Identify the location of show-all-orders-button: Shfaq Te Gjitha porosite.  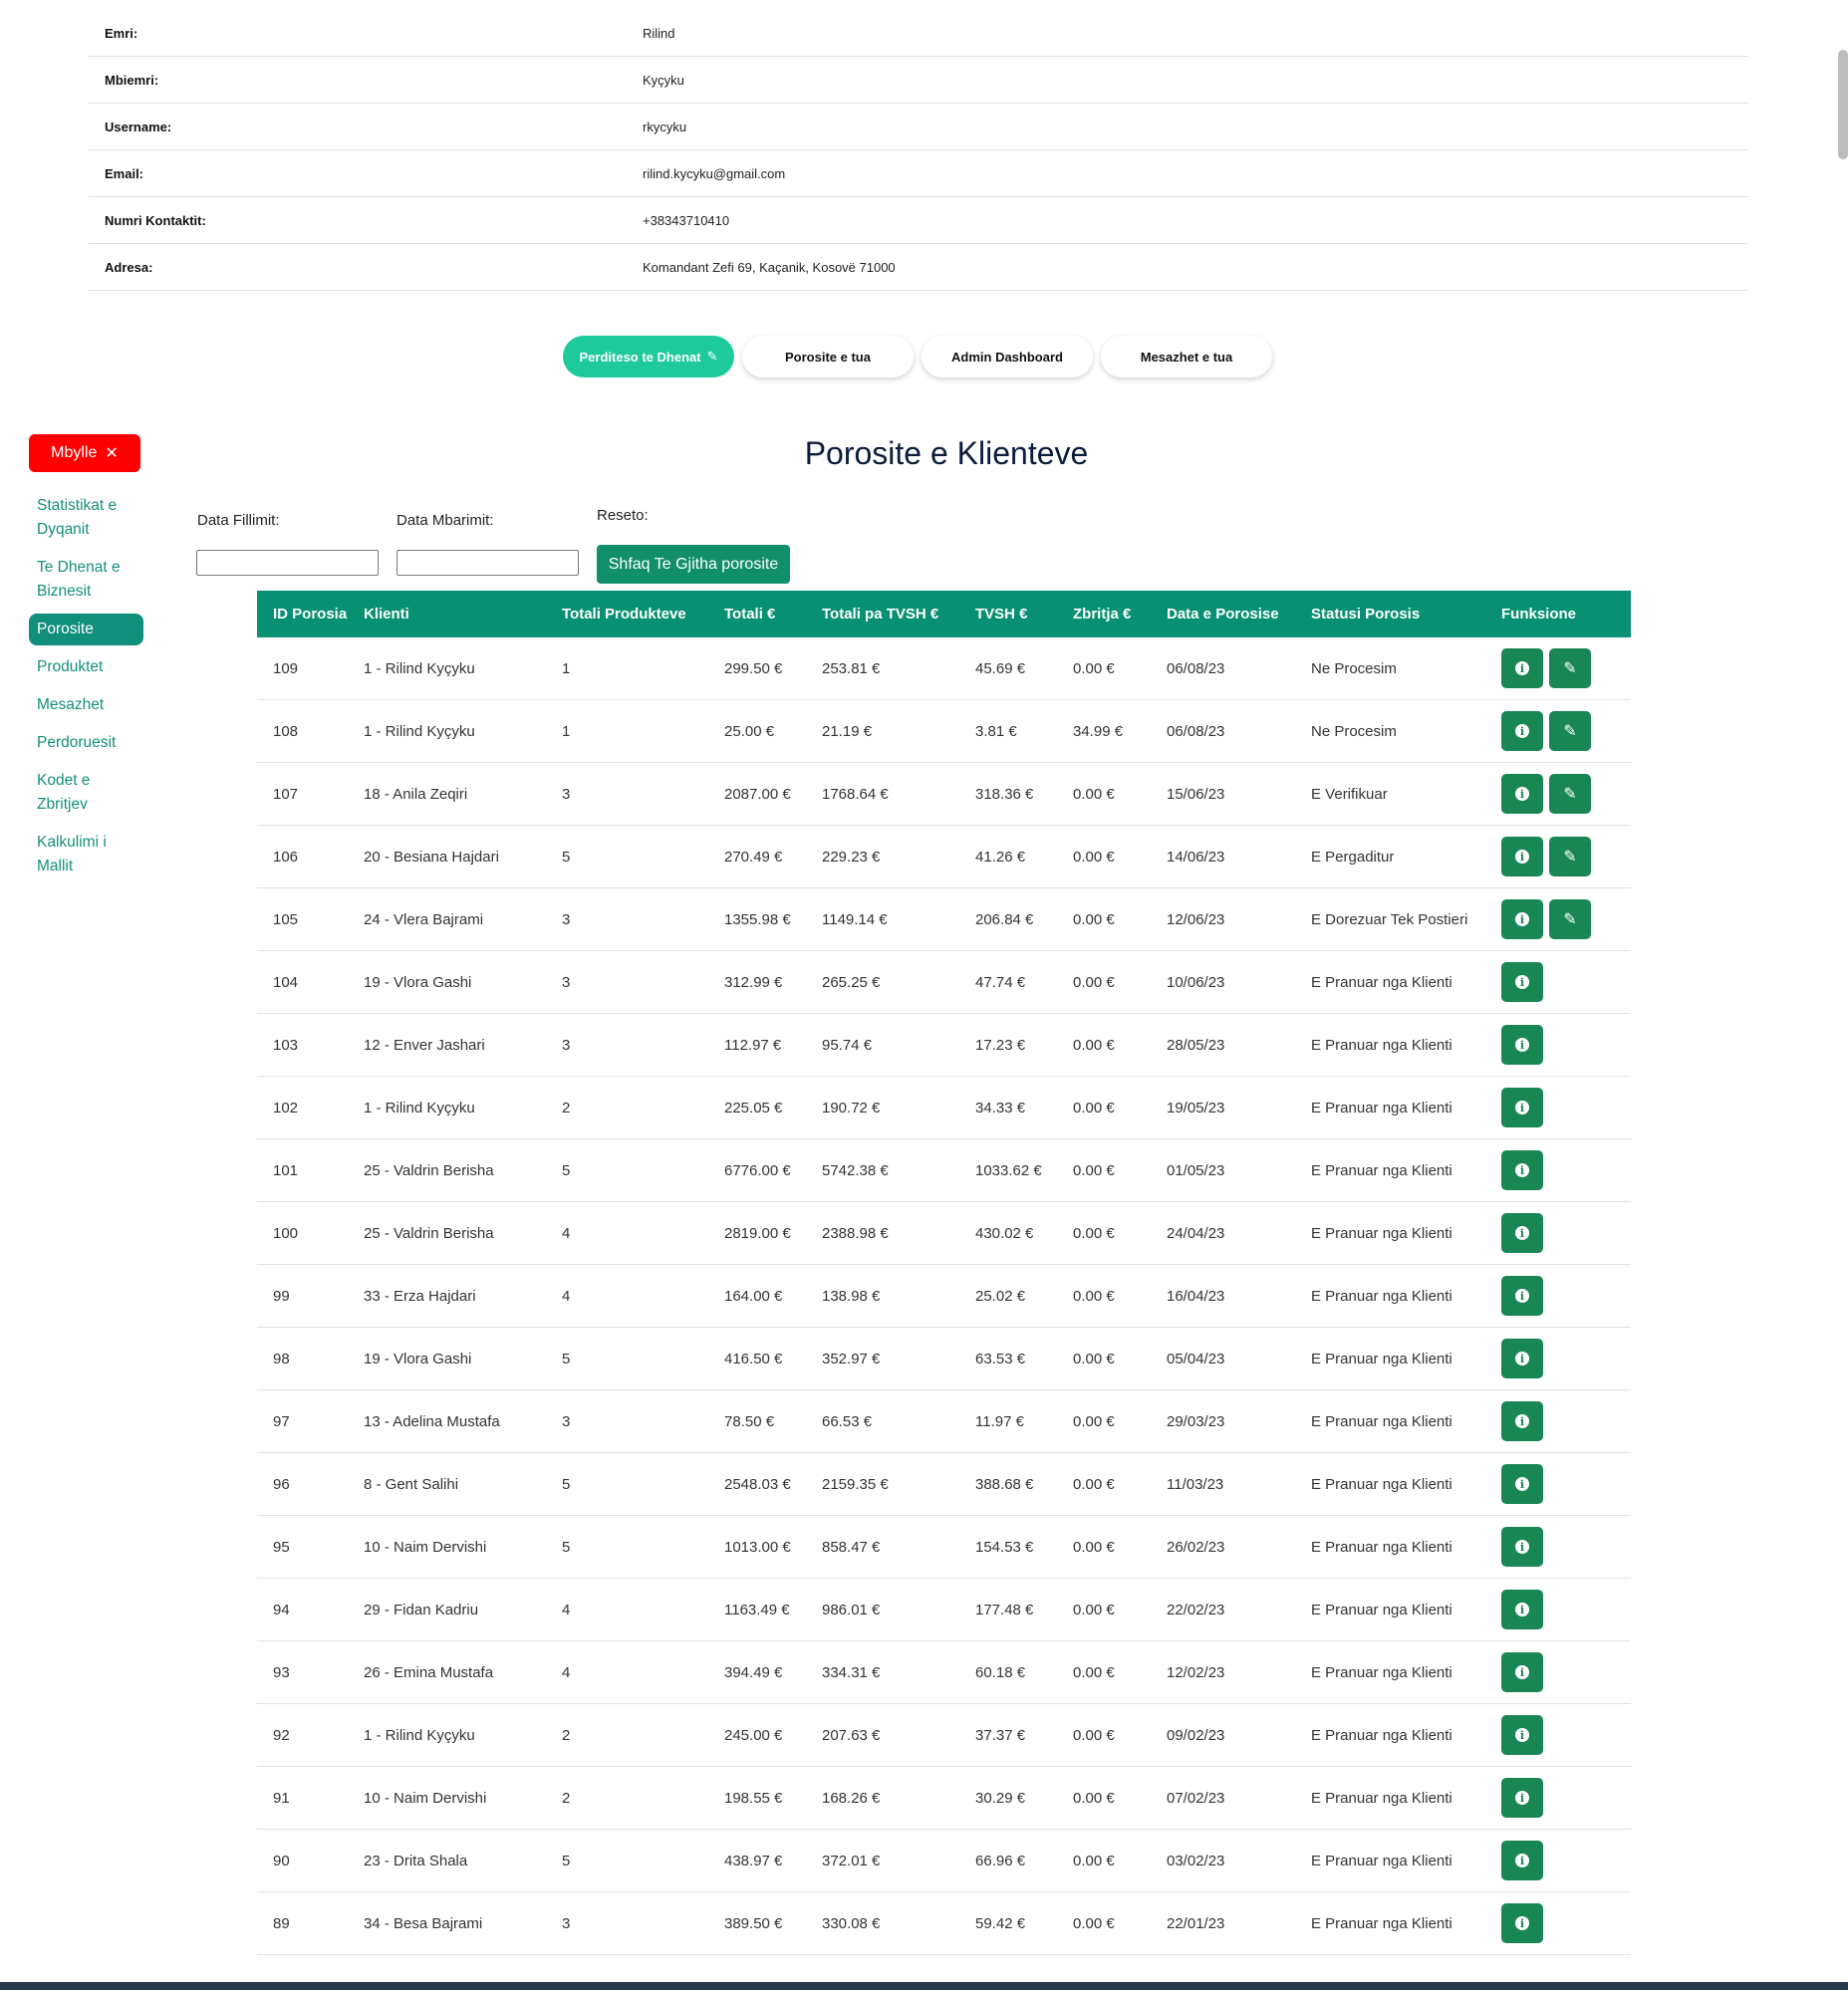
(693, 564).